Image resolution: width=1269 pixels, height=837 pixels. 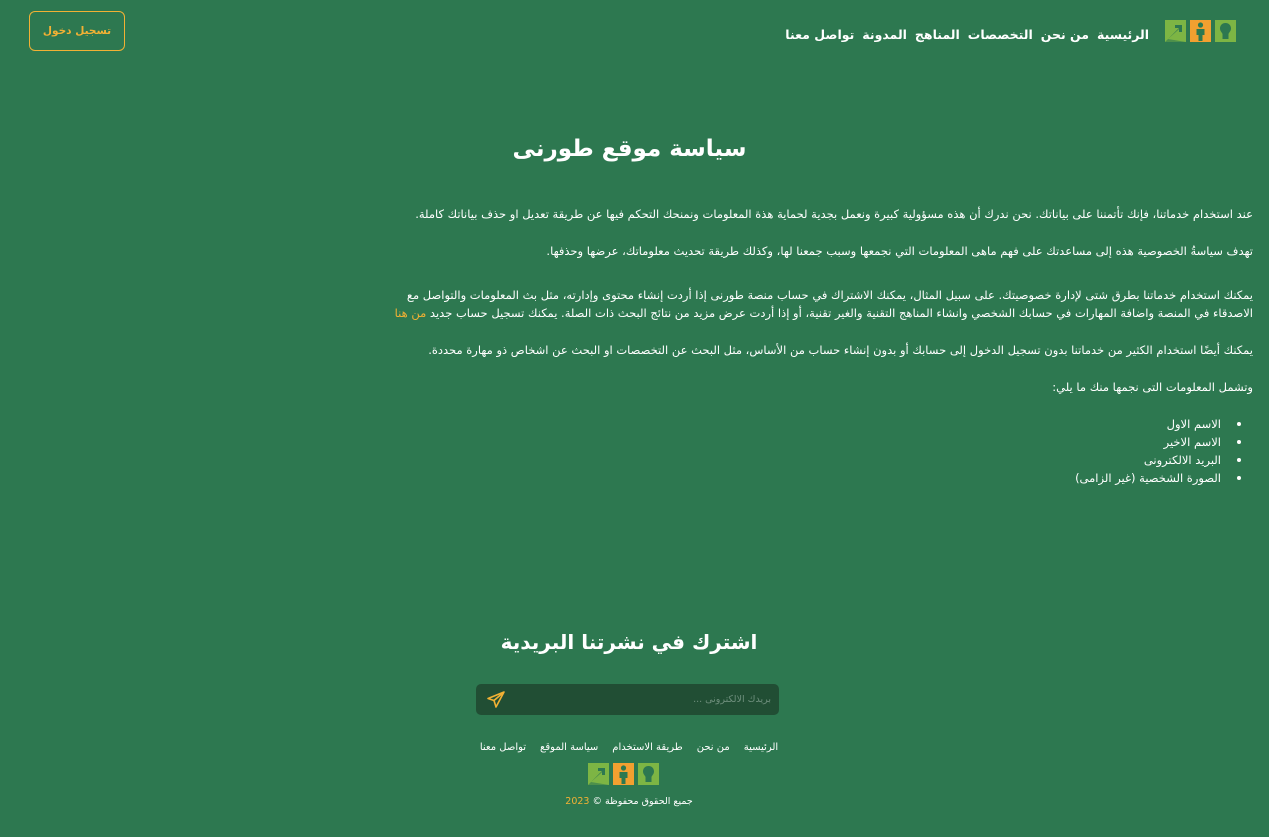 I want to click on nav-link-curricula: المناهج, so click(x=937, y=34).